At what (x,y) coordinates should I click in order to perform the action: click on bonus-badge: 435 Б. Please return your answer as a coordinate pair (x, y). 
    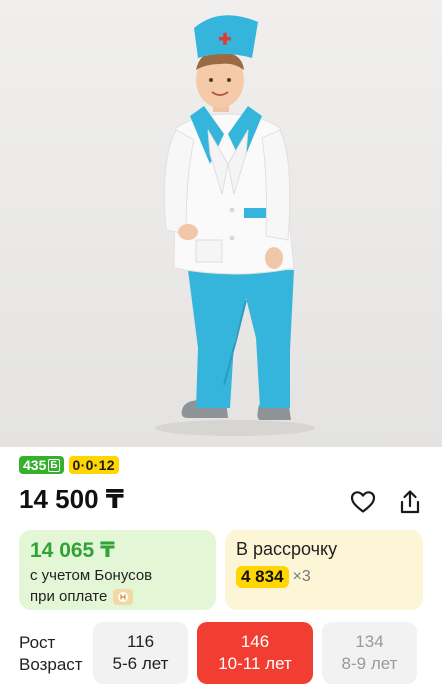
    Looking at the image, I should click on (41, 465).